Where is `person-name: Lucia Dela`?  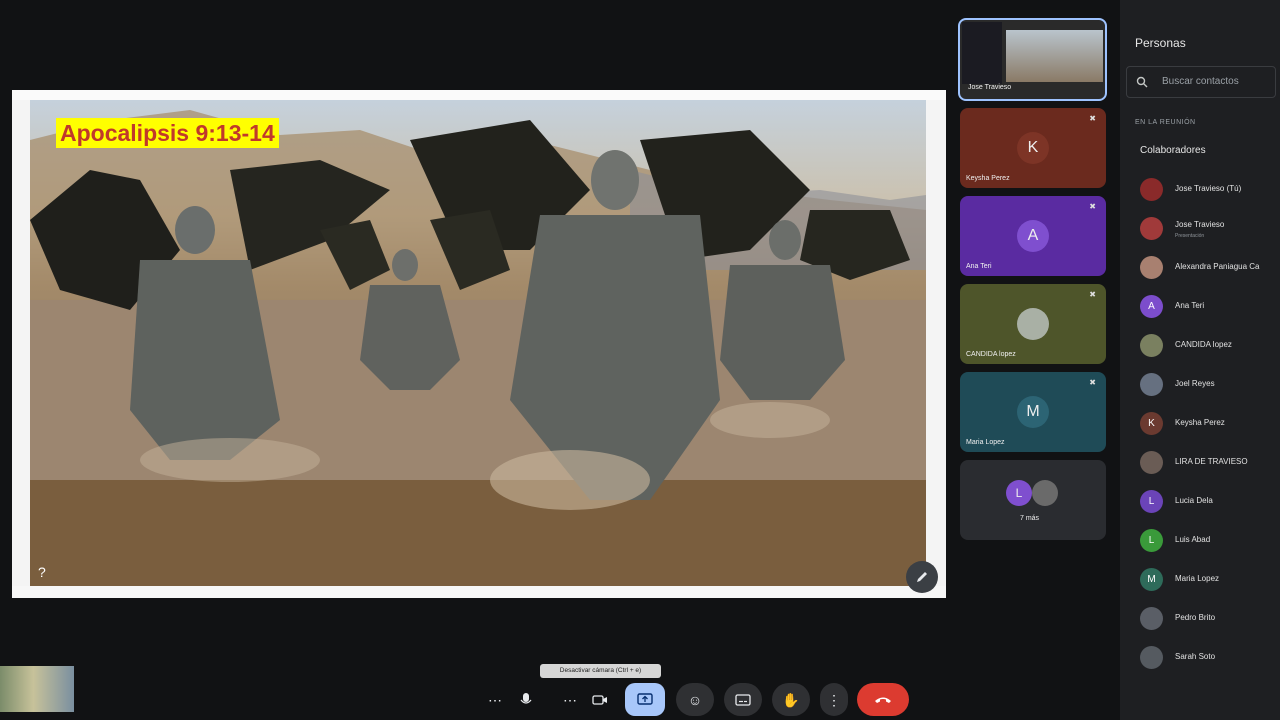
person-name: Lucia Dela is located at coordinates (1194, 500).